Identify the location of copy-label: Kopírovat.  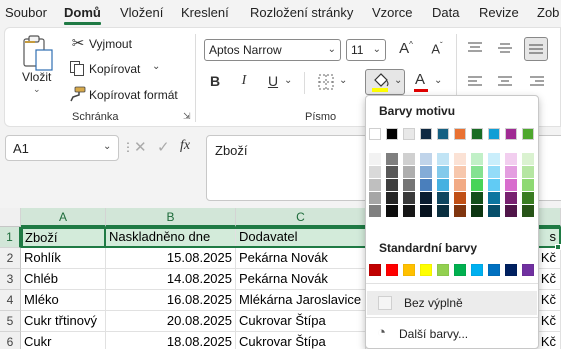
(114, 69).